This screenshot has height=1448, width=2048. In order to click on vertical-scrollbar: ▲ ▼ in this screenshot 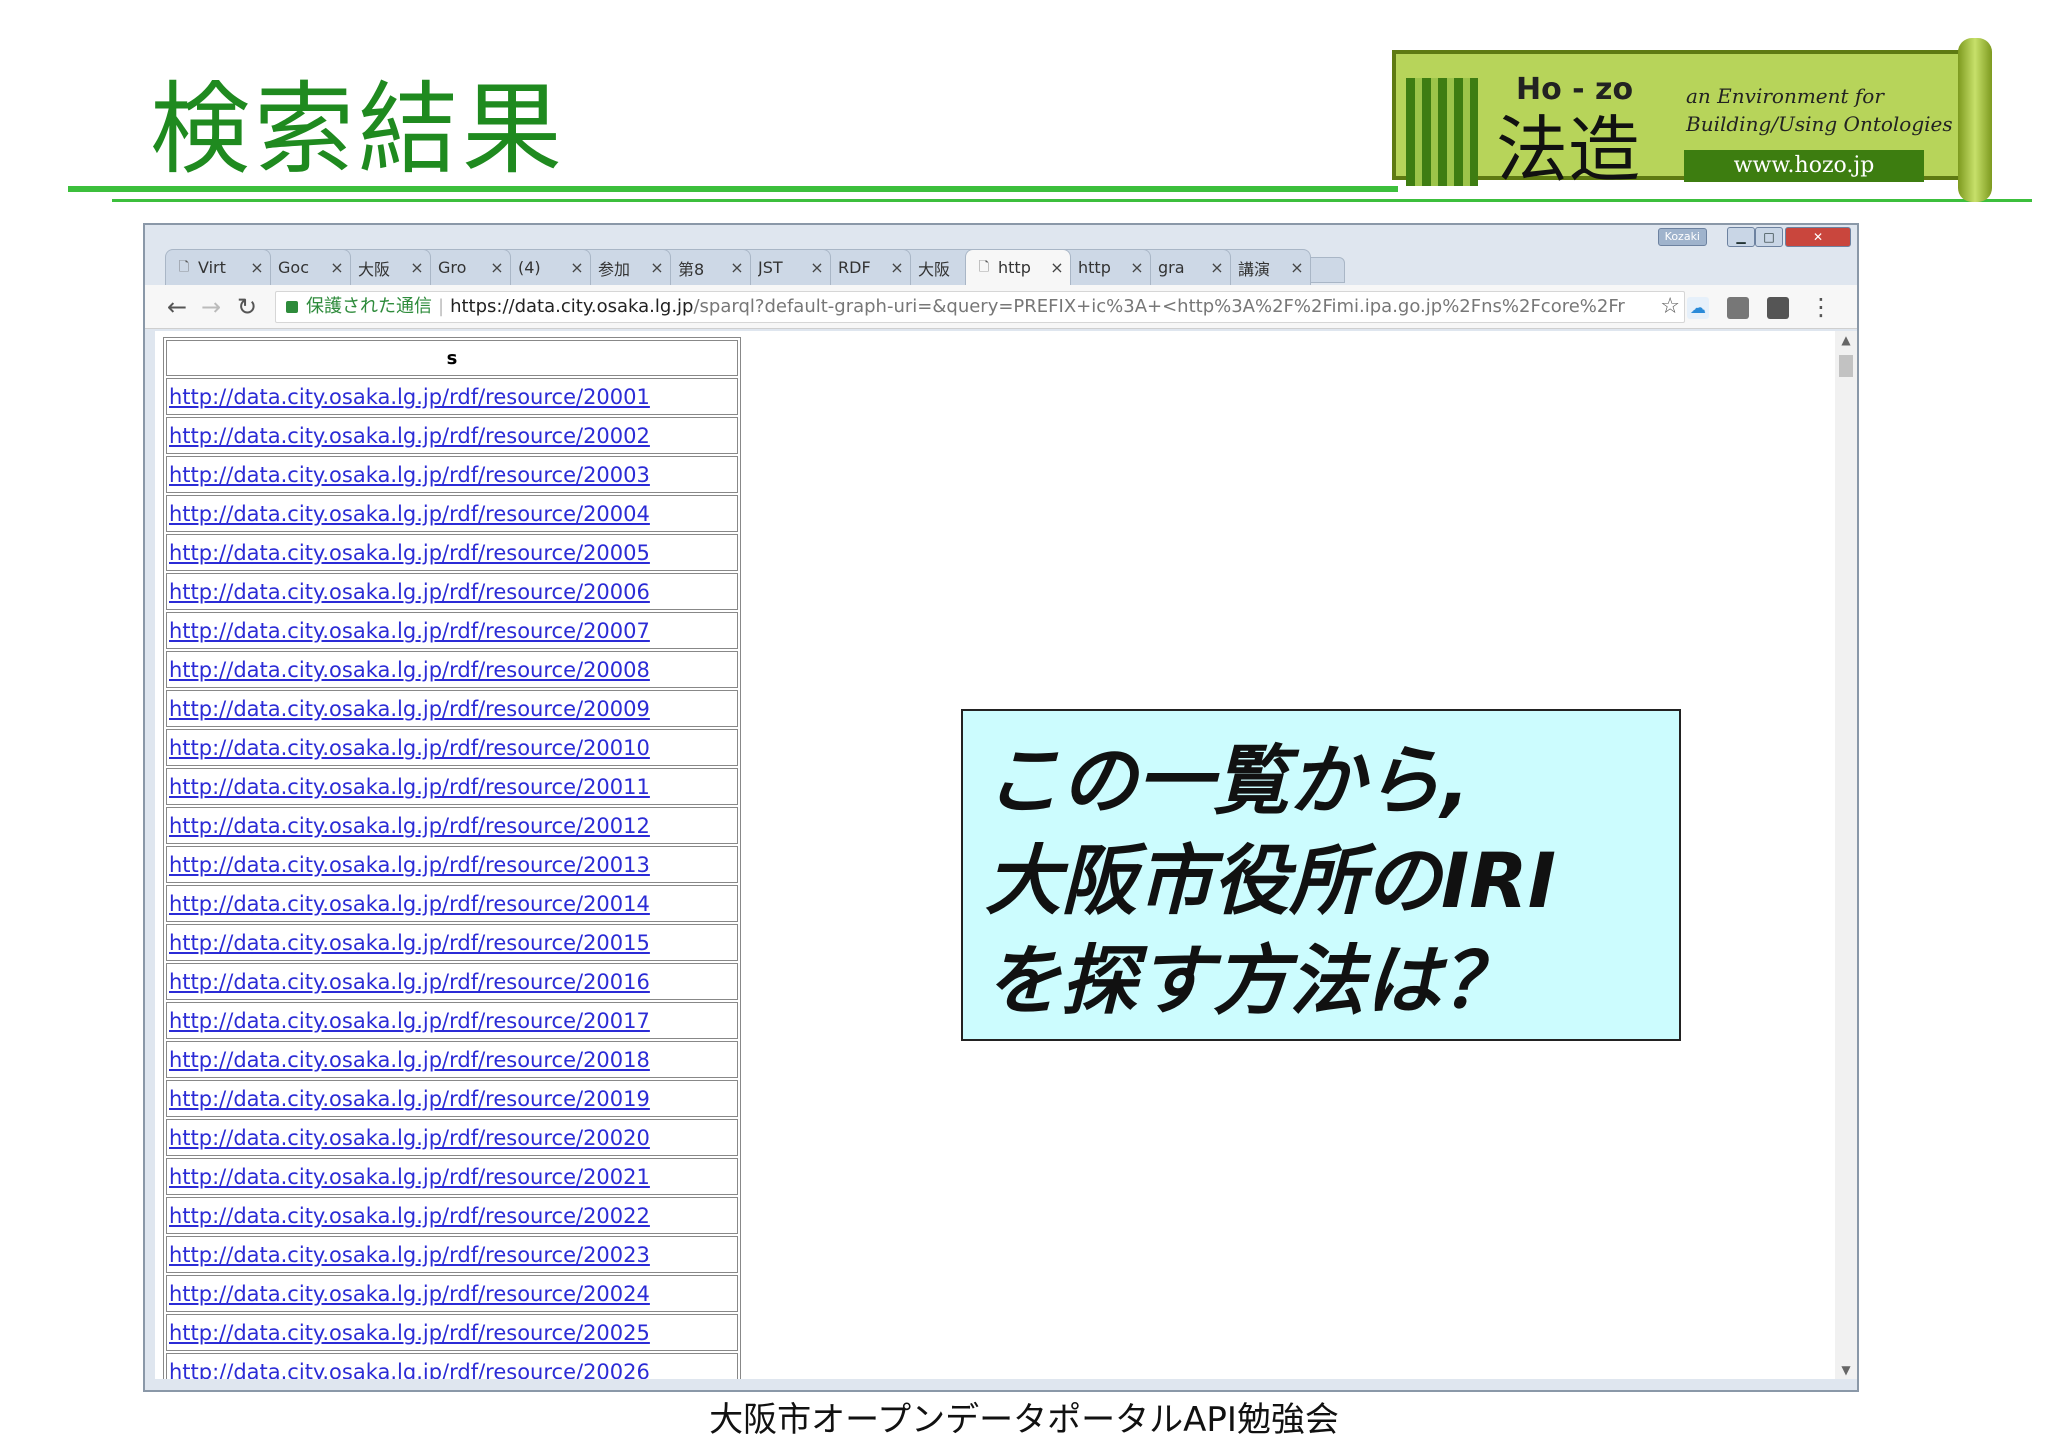, I will do `click(1846, 855)`.